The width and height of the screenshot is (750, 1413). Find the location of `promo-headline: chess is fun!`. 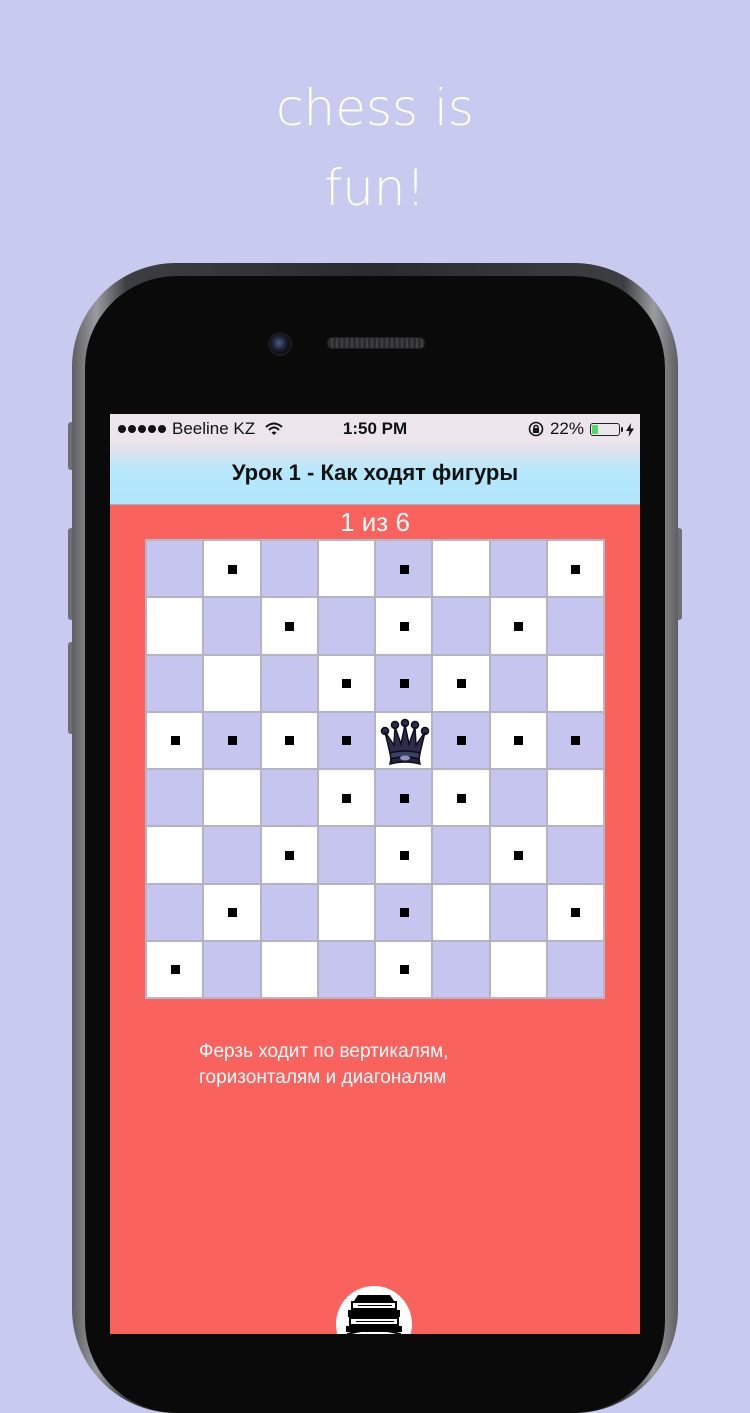

promo-headline: chess is fun! is located at coordinates (375, 148).